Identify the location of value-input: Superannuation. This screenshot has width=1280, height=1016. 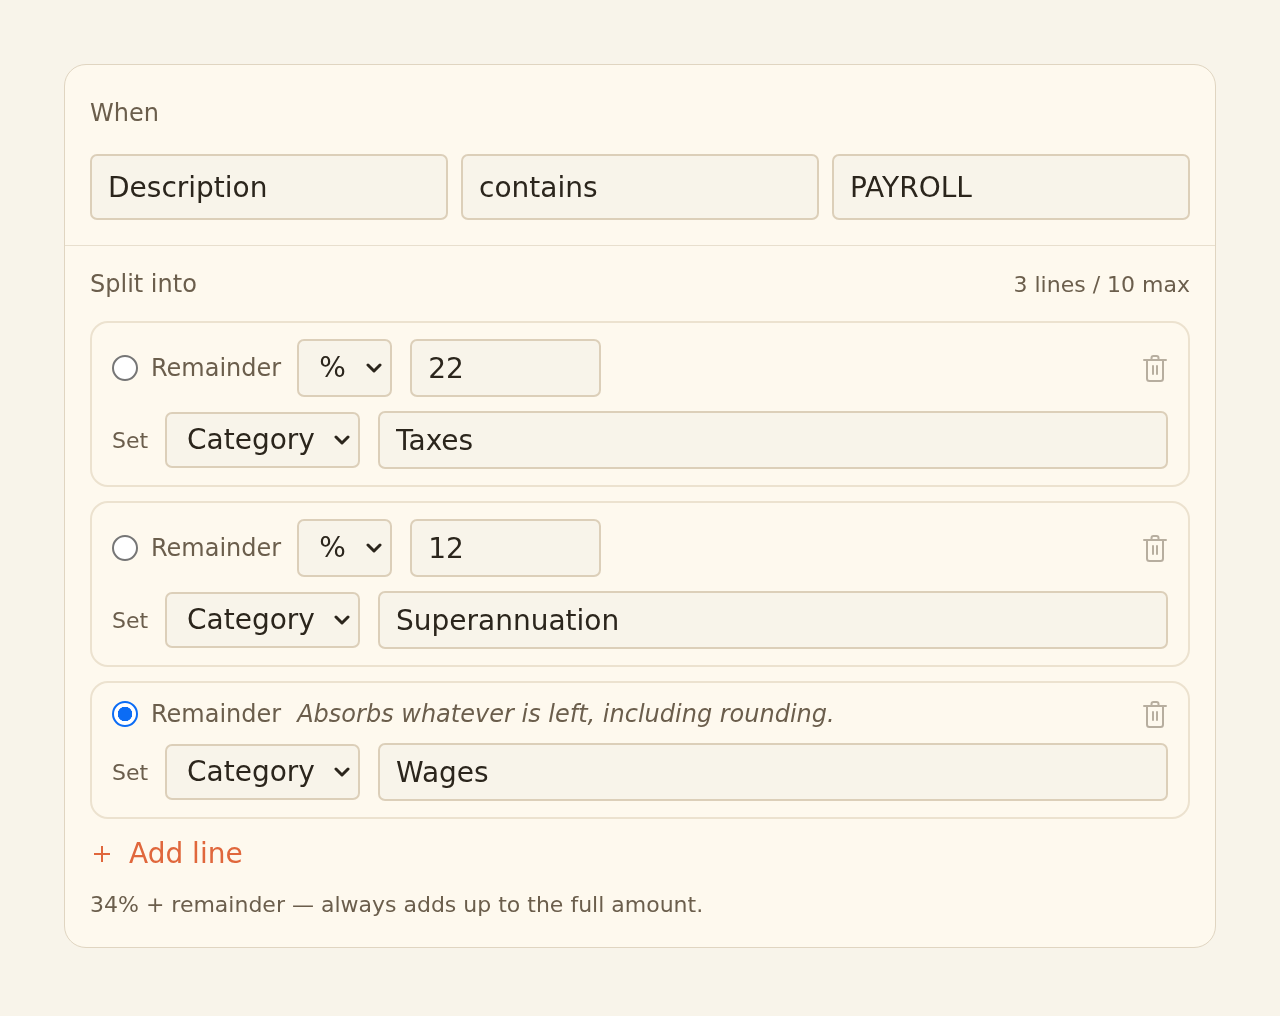
(773, 620).